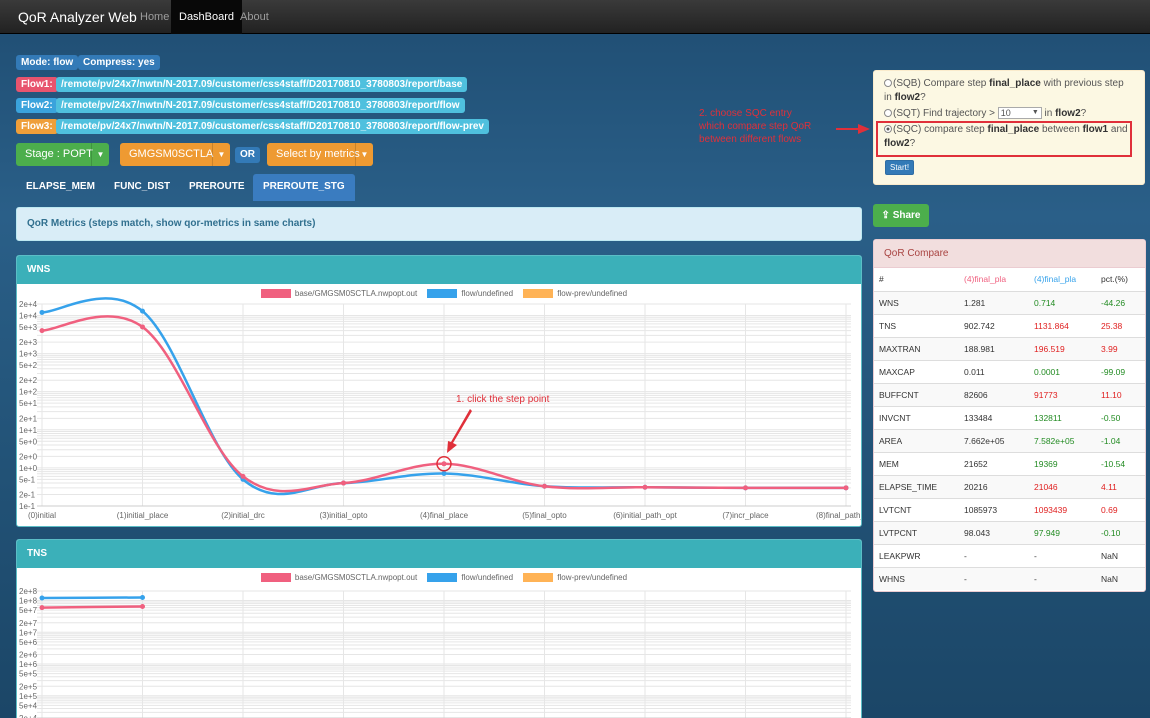 The height and width of the screenshot is (718, 1150). I want to click on pct-value: 4.11, so click(1120, 486).